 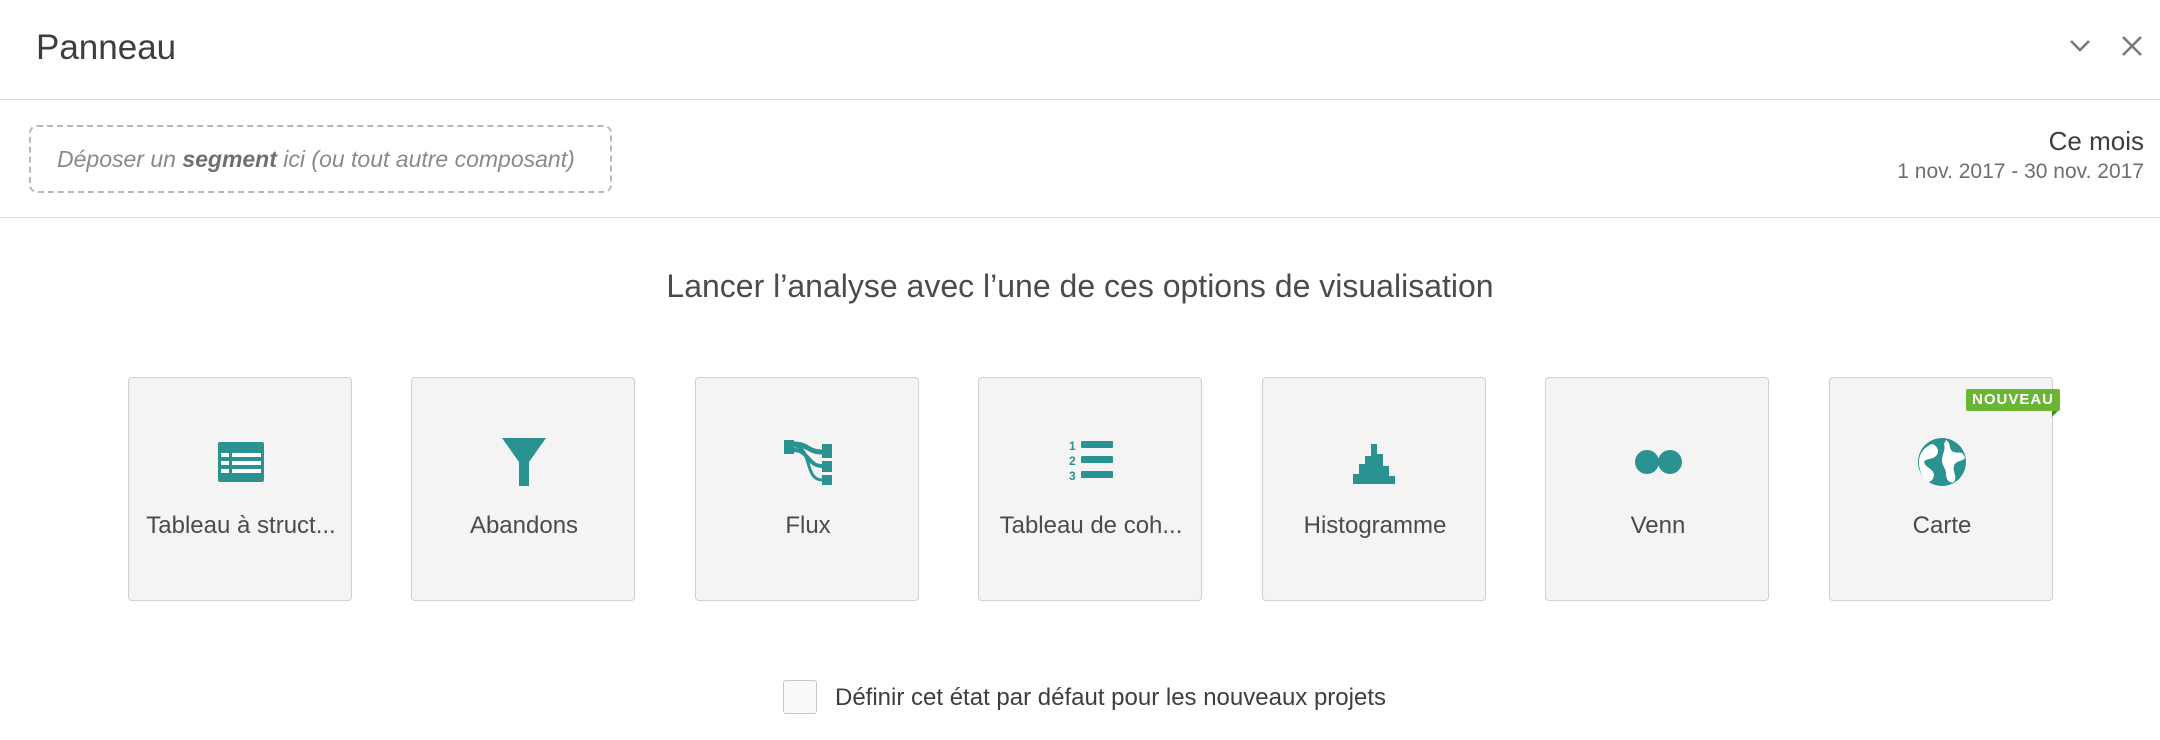 What do you see at coordinates (1658, 525) in the screenshot?
I see `tile-label: Venn` at bounding box center [1658, 525].